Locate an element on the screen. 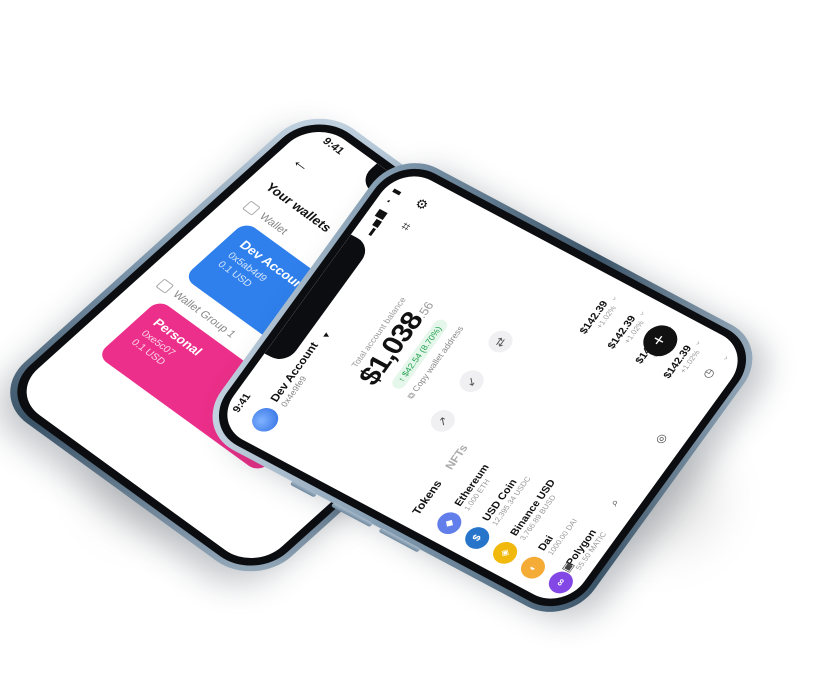  swap-icon: ⇄ is located at coordinates (500, 342).